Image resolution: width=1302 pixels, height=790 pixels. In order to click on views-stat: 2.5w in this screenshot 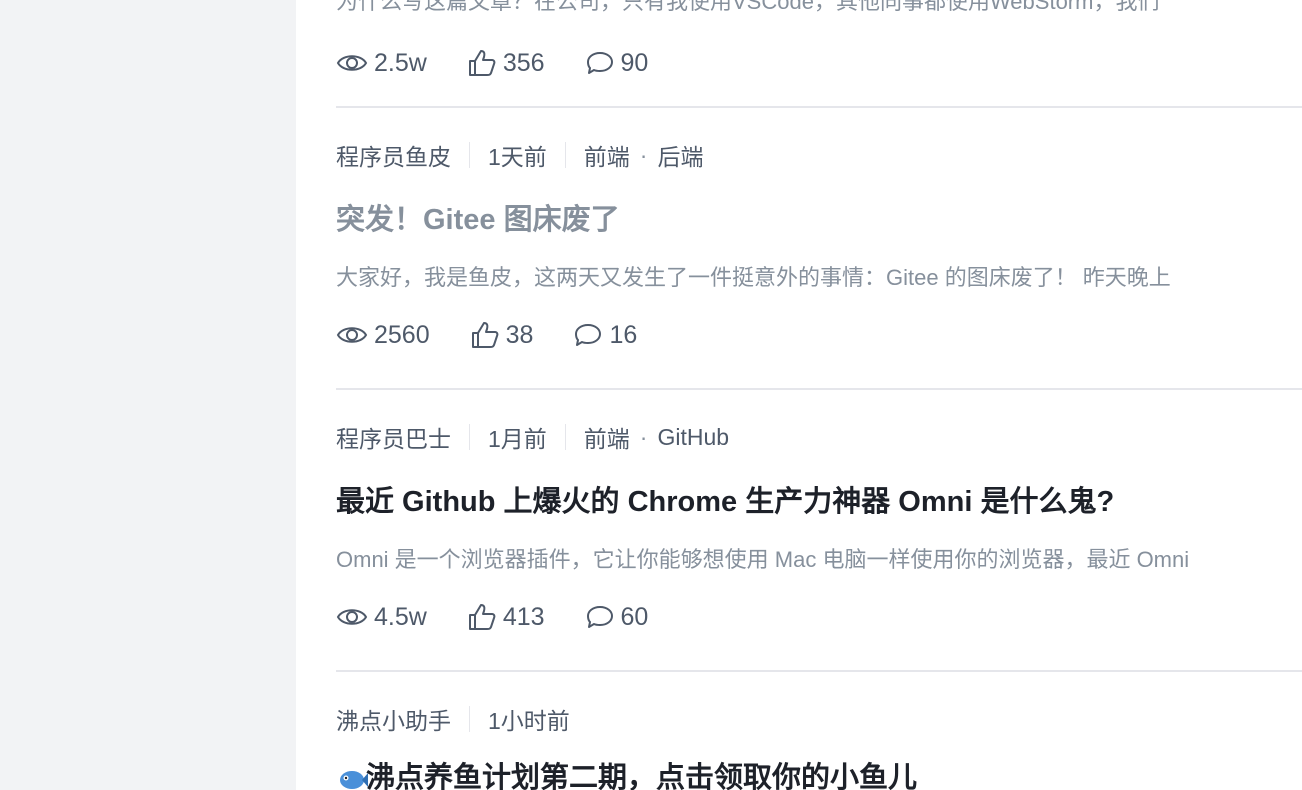, I will do `click(381, 63)`.